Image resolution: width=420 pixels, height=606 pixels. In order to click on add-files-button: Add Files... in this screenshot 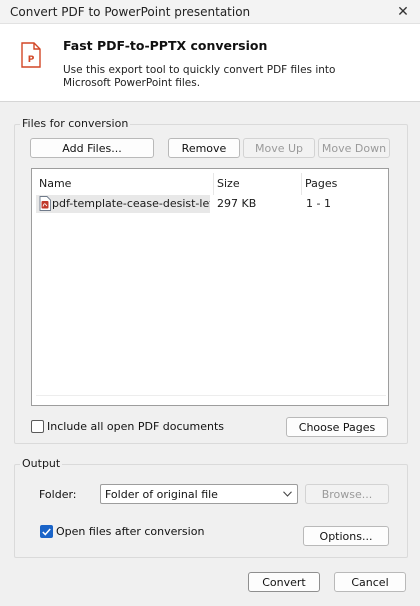, I will do `click(92, 148)`.